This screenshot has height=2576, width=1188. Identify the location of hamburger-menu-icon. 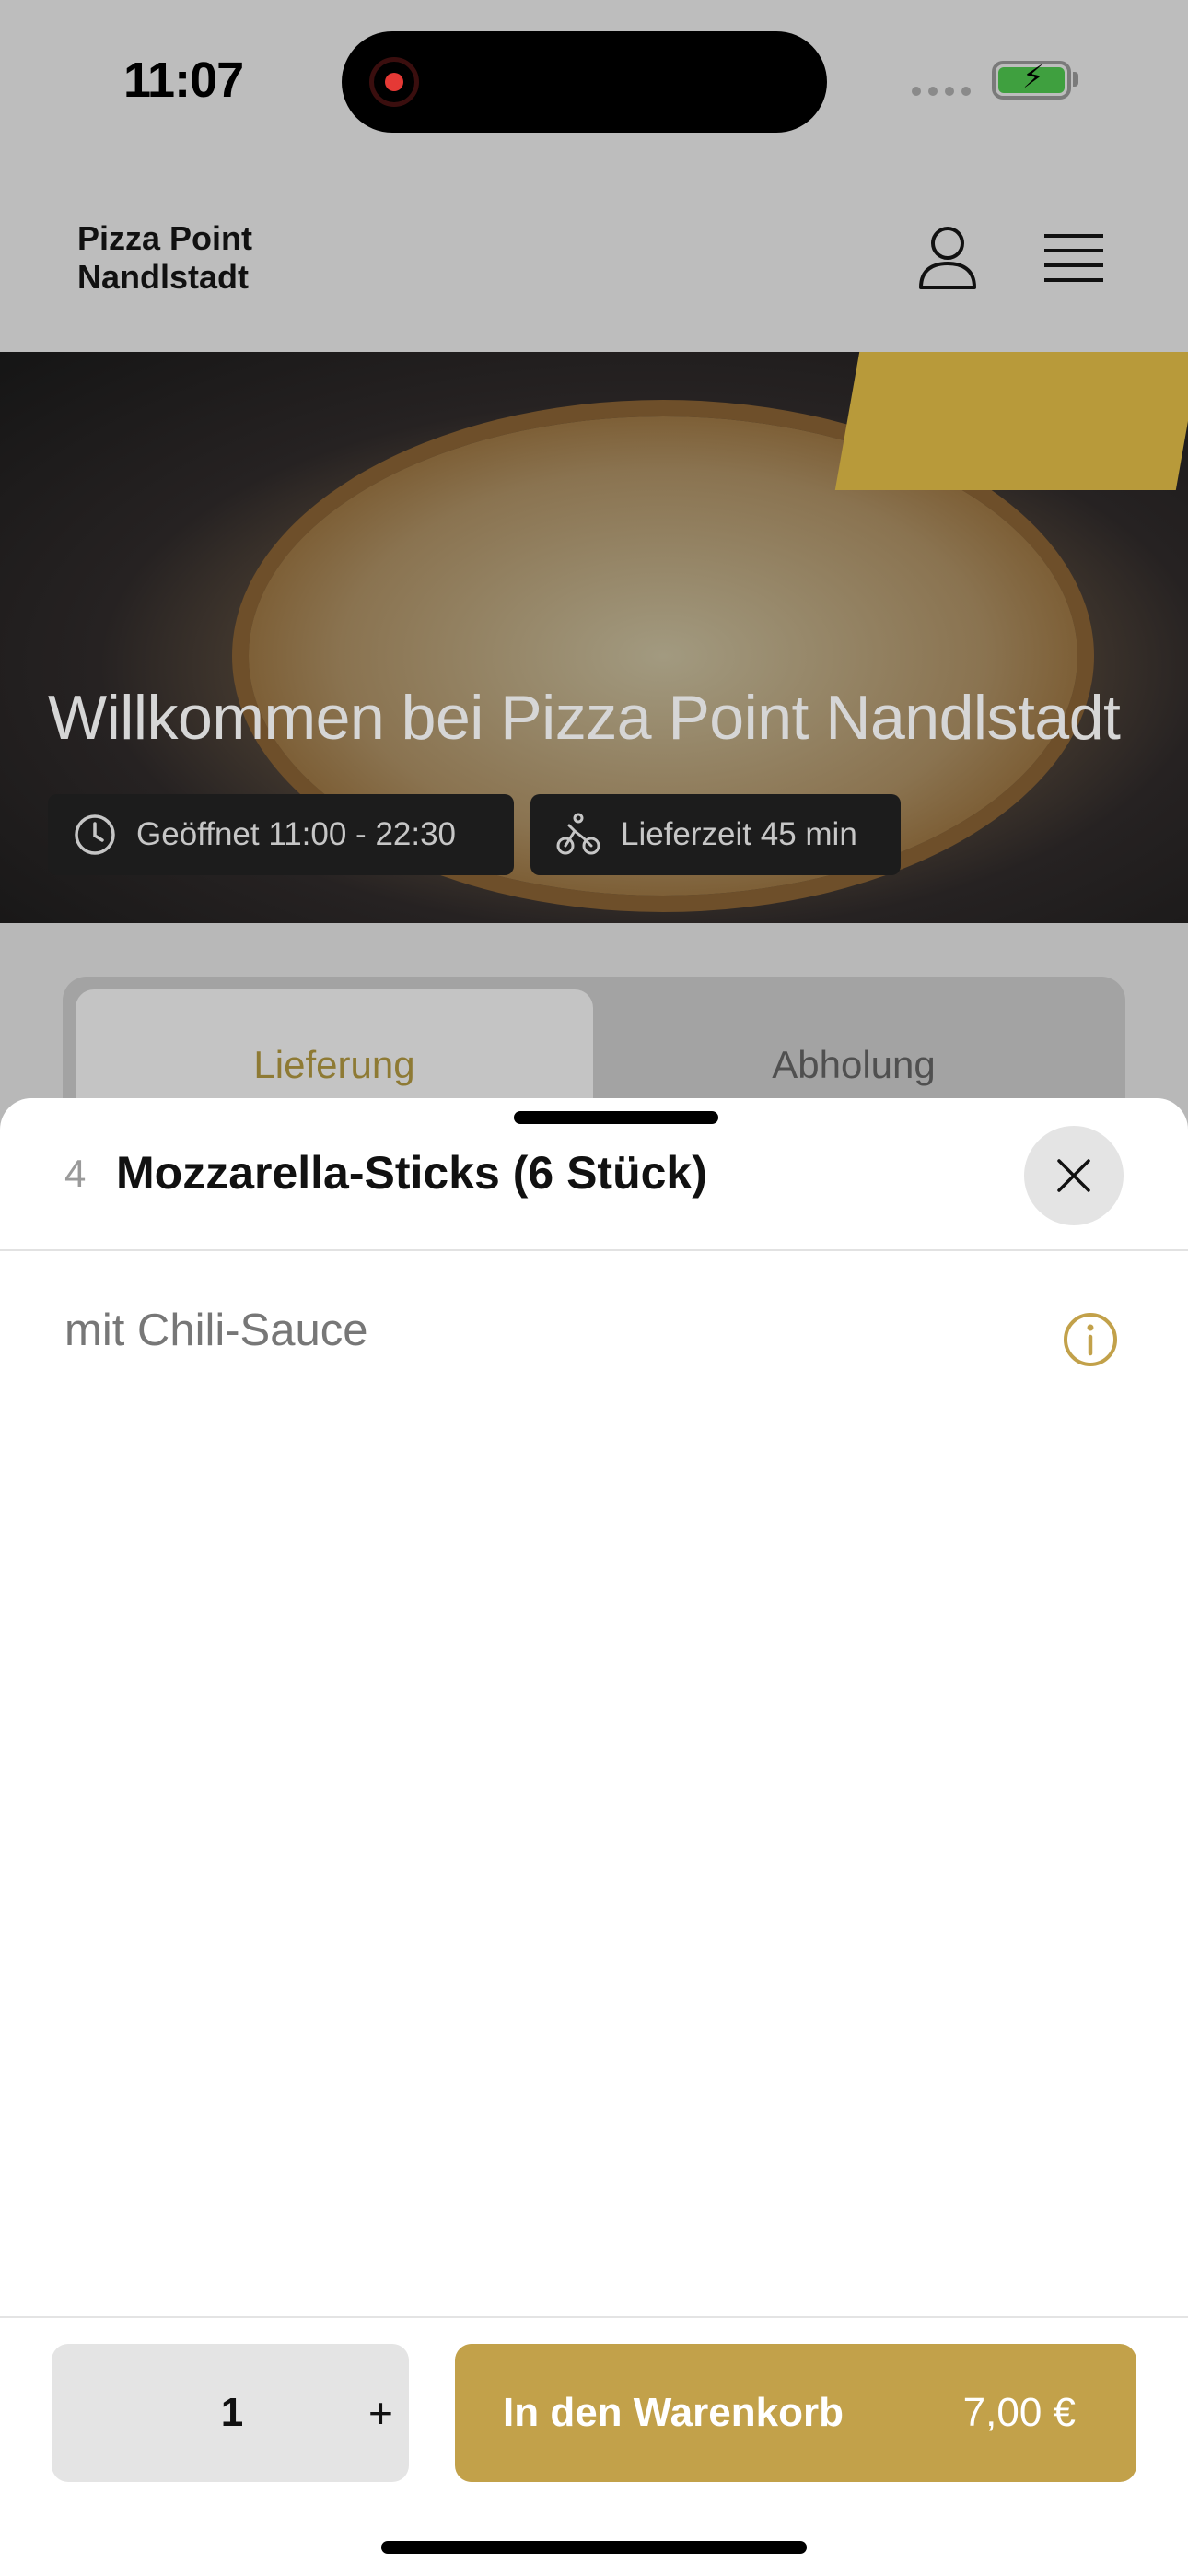
(1073, 258).